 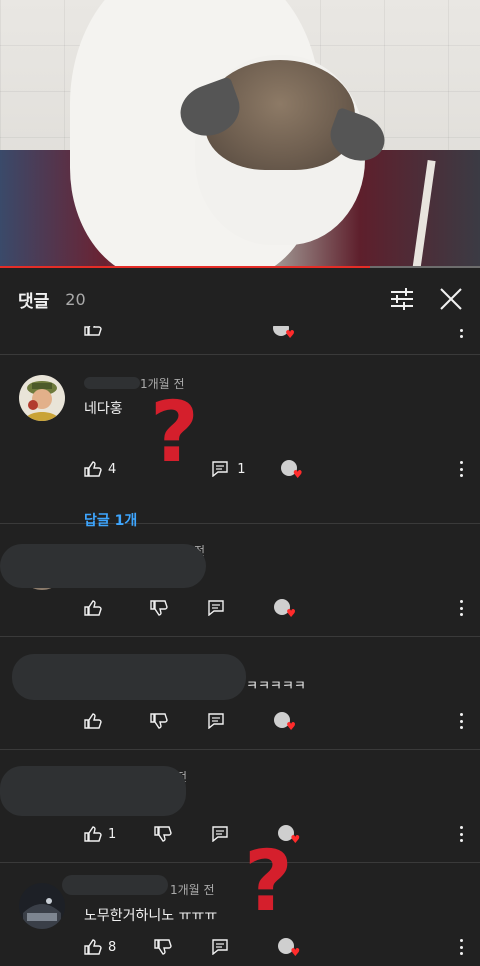 What do you see at coordinates (100, 469) in the screenshot?
I see `like-button: 4` at bounding box center [100, 469].